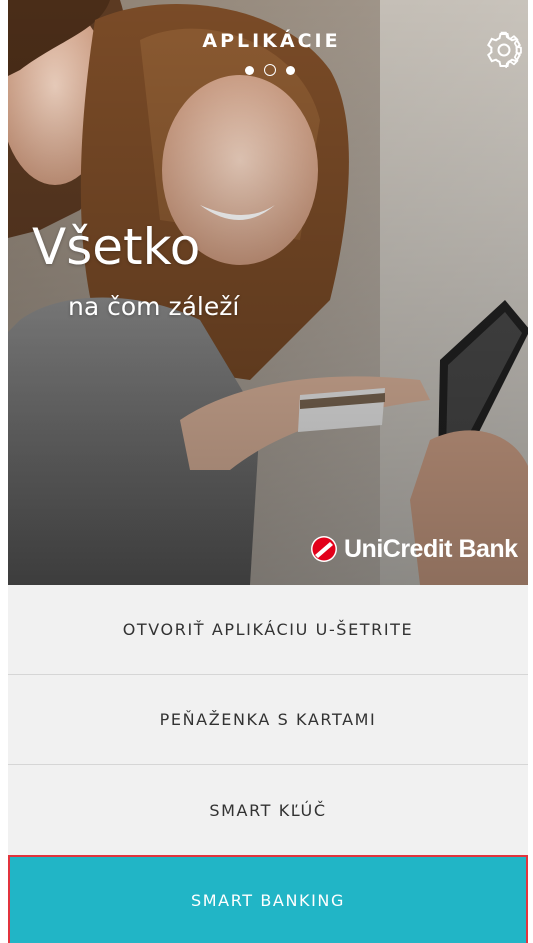 This screenshot has width=533, height=943. Describe the element at coordinates (268, 899) in the screenshot. I see `smart-banking-button: SMART BANKING` at that location.